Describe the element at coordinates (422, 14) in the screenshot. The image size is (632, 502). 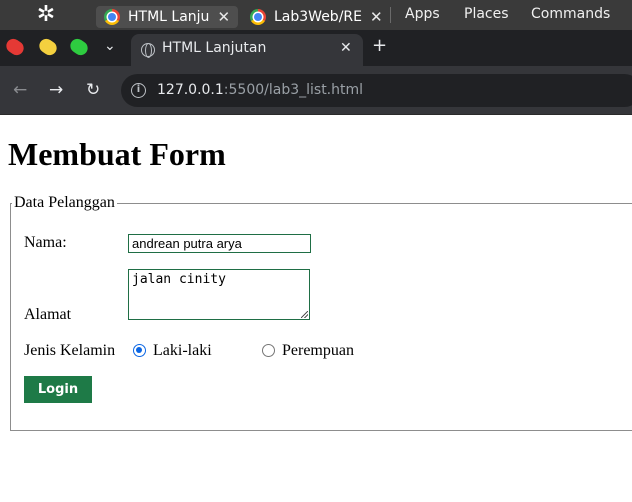
I see `menu-apps: Apps` at that location.